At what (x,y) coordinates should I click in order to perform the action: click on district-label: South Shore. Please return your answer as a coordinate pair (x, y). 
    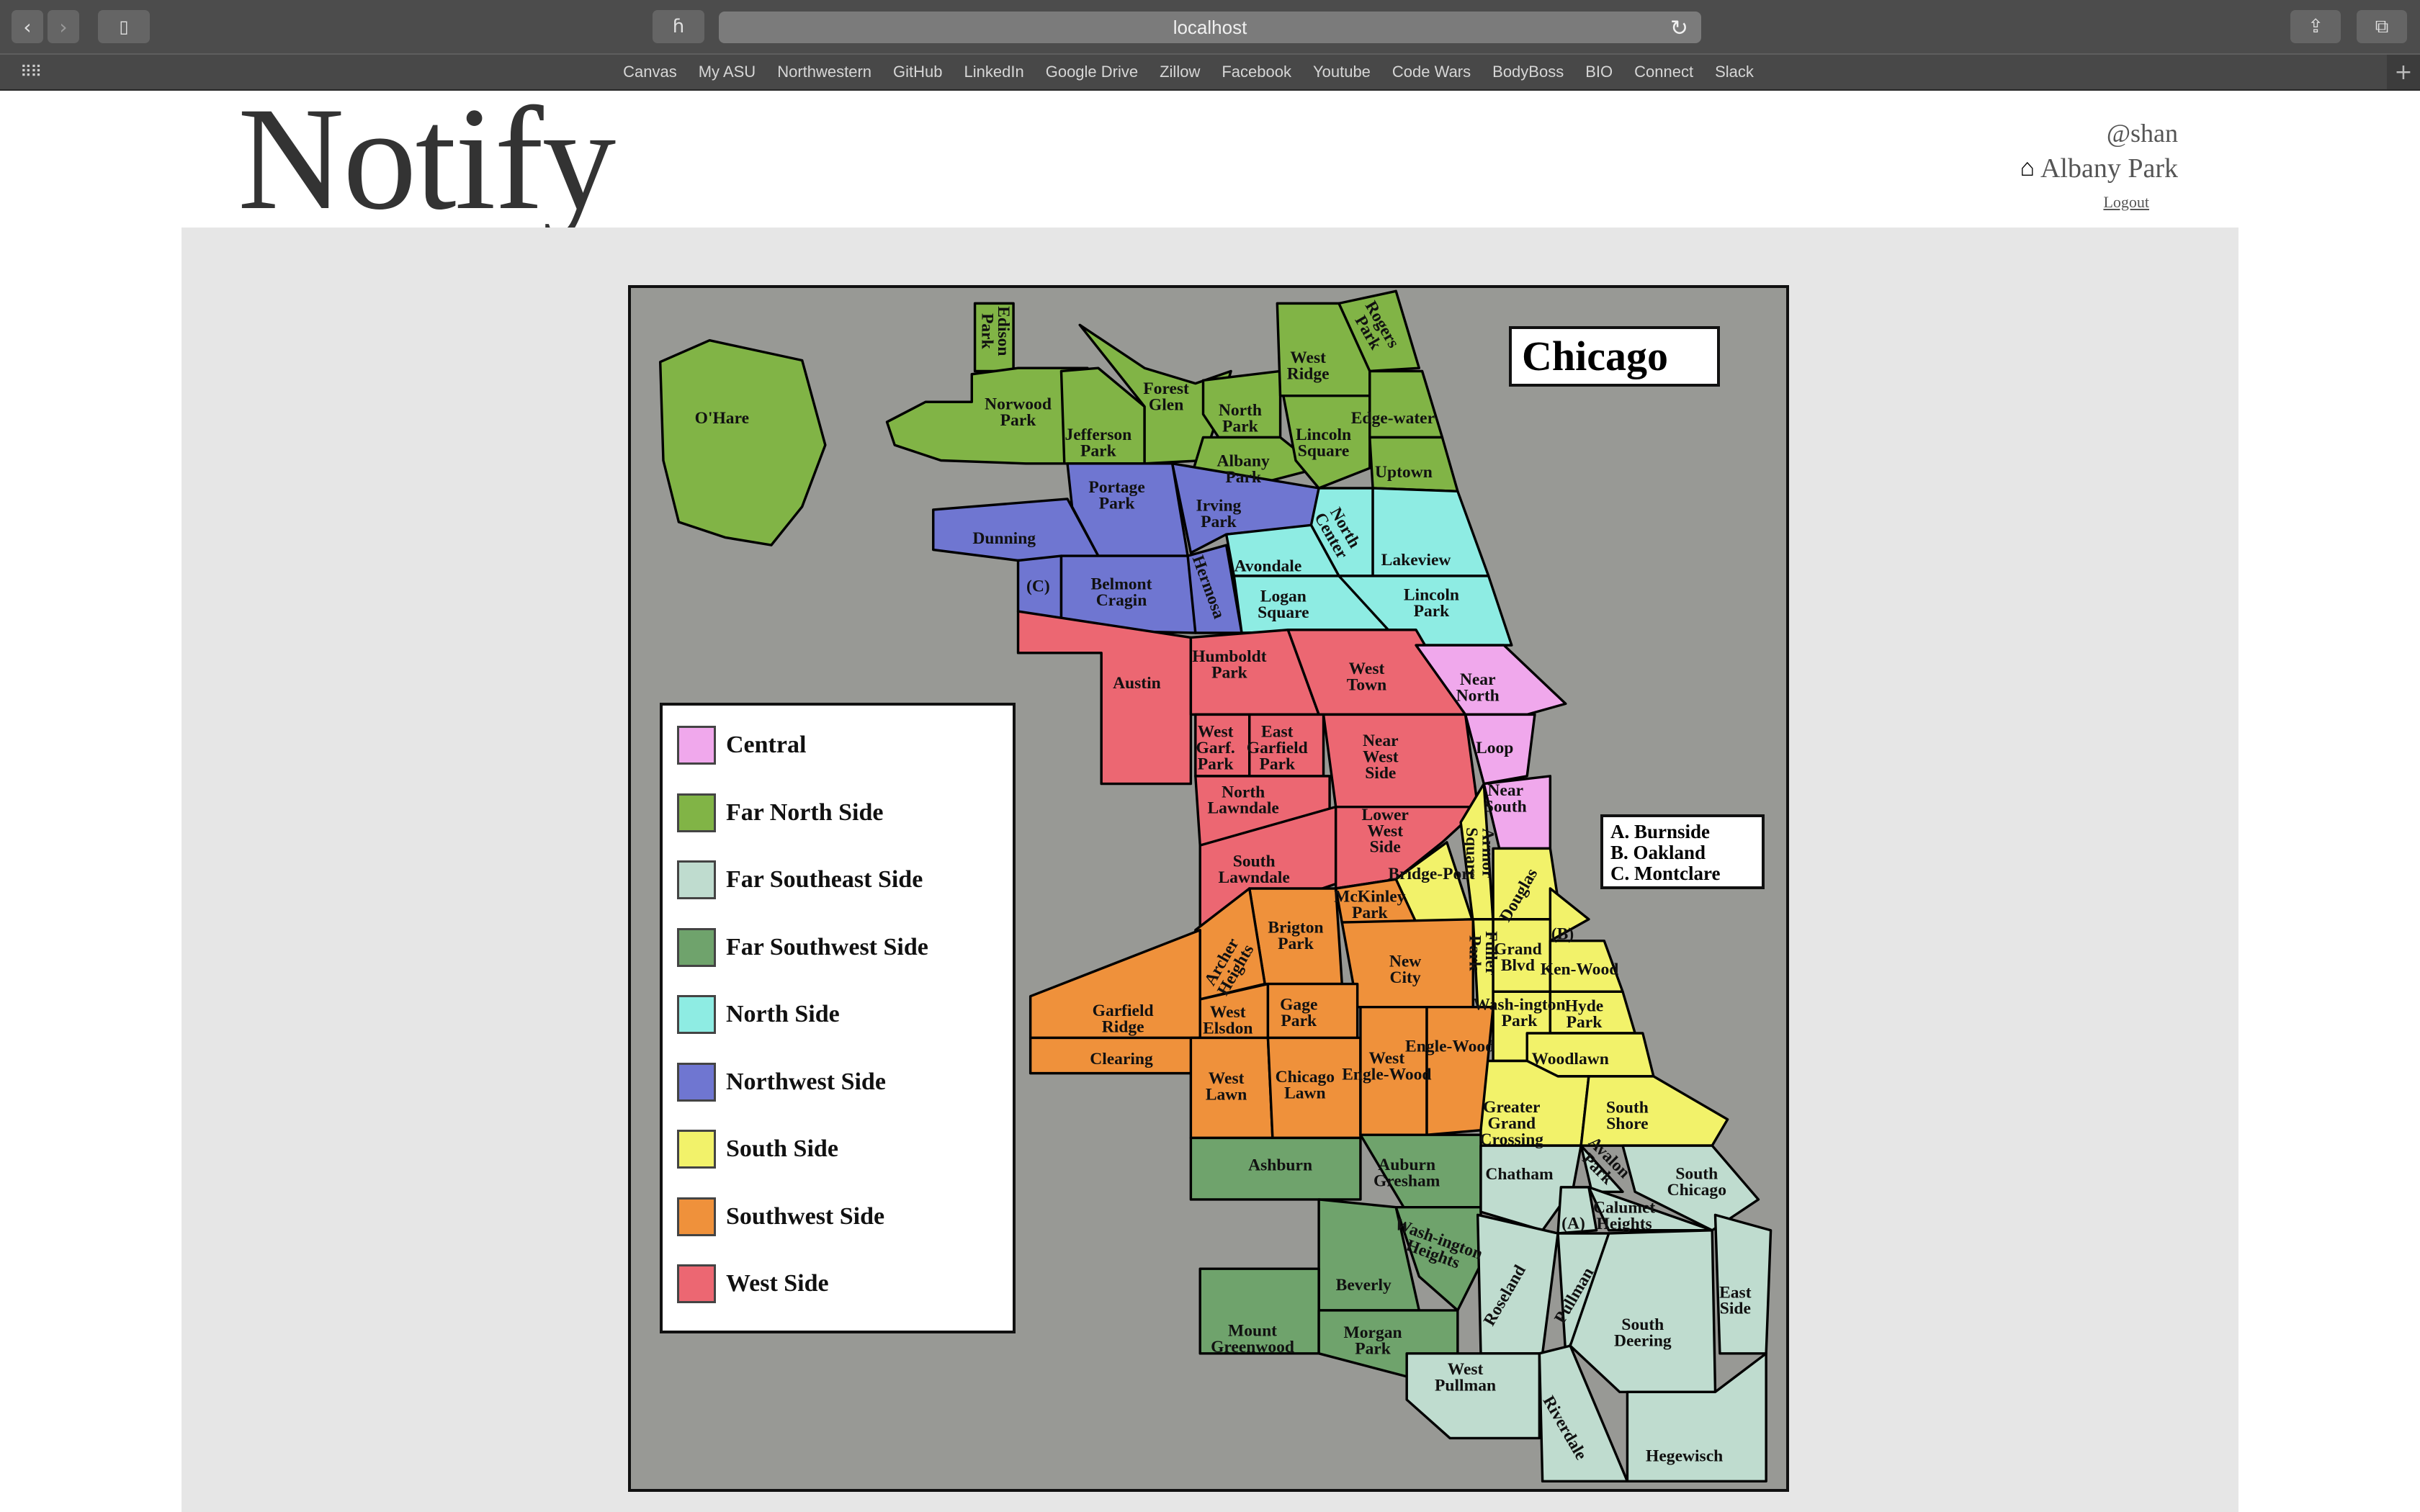
    Looking at the image, I should click on (1627, 1116).